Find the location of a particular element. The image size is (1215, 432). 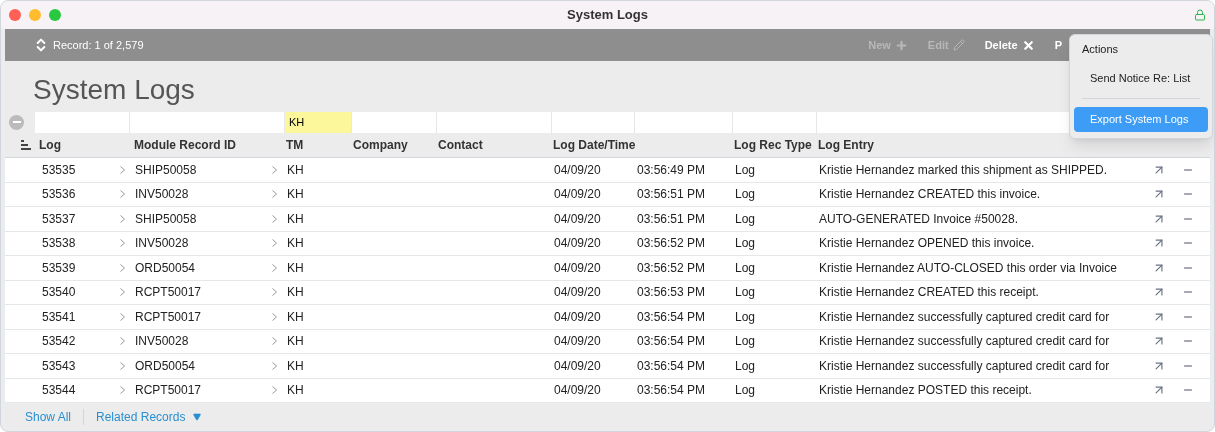

menu-title: Actions is located at coordinates (1100, 49).